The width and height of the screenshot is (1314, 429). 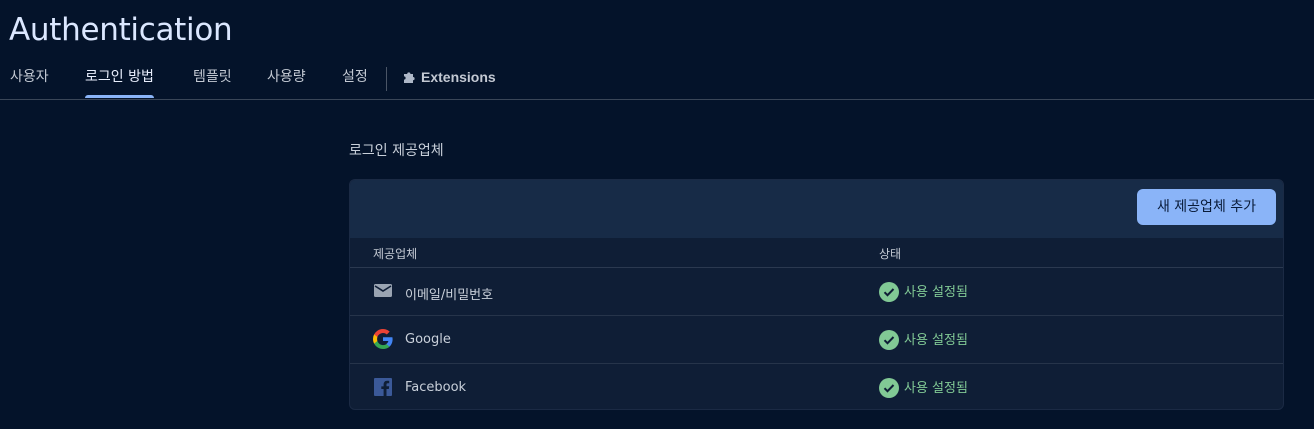 I want to click on tab-usage: 사용량, so click(x=286, y=79).